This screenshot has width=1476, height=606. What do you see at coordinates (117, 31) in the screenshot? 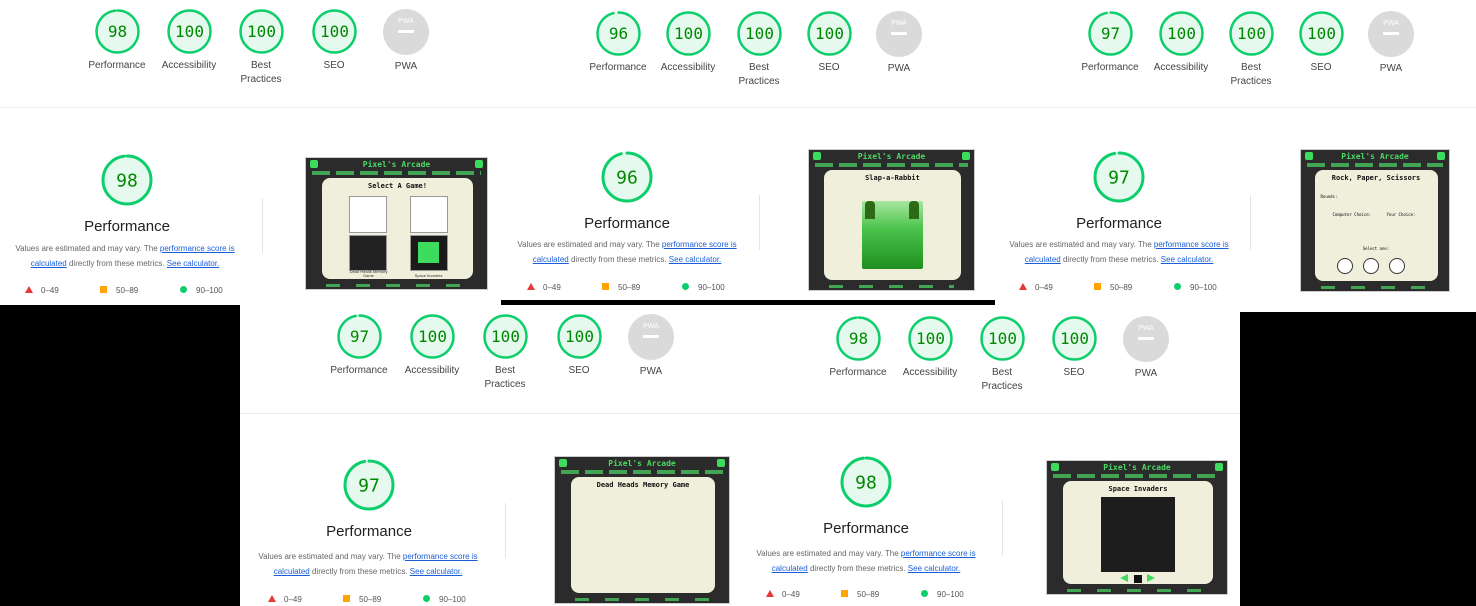
I see `score-gauge-icon: 98` at bounding box center [117, 31].